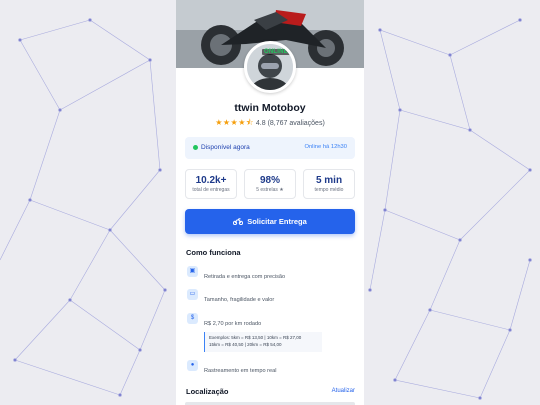 This screenshot has width=540, height=405. I want to click on stat-five-stars: 98% 5 estrelas ★, so click(270, 184).